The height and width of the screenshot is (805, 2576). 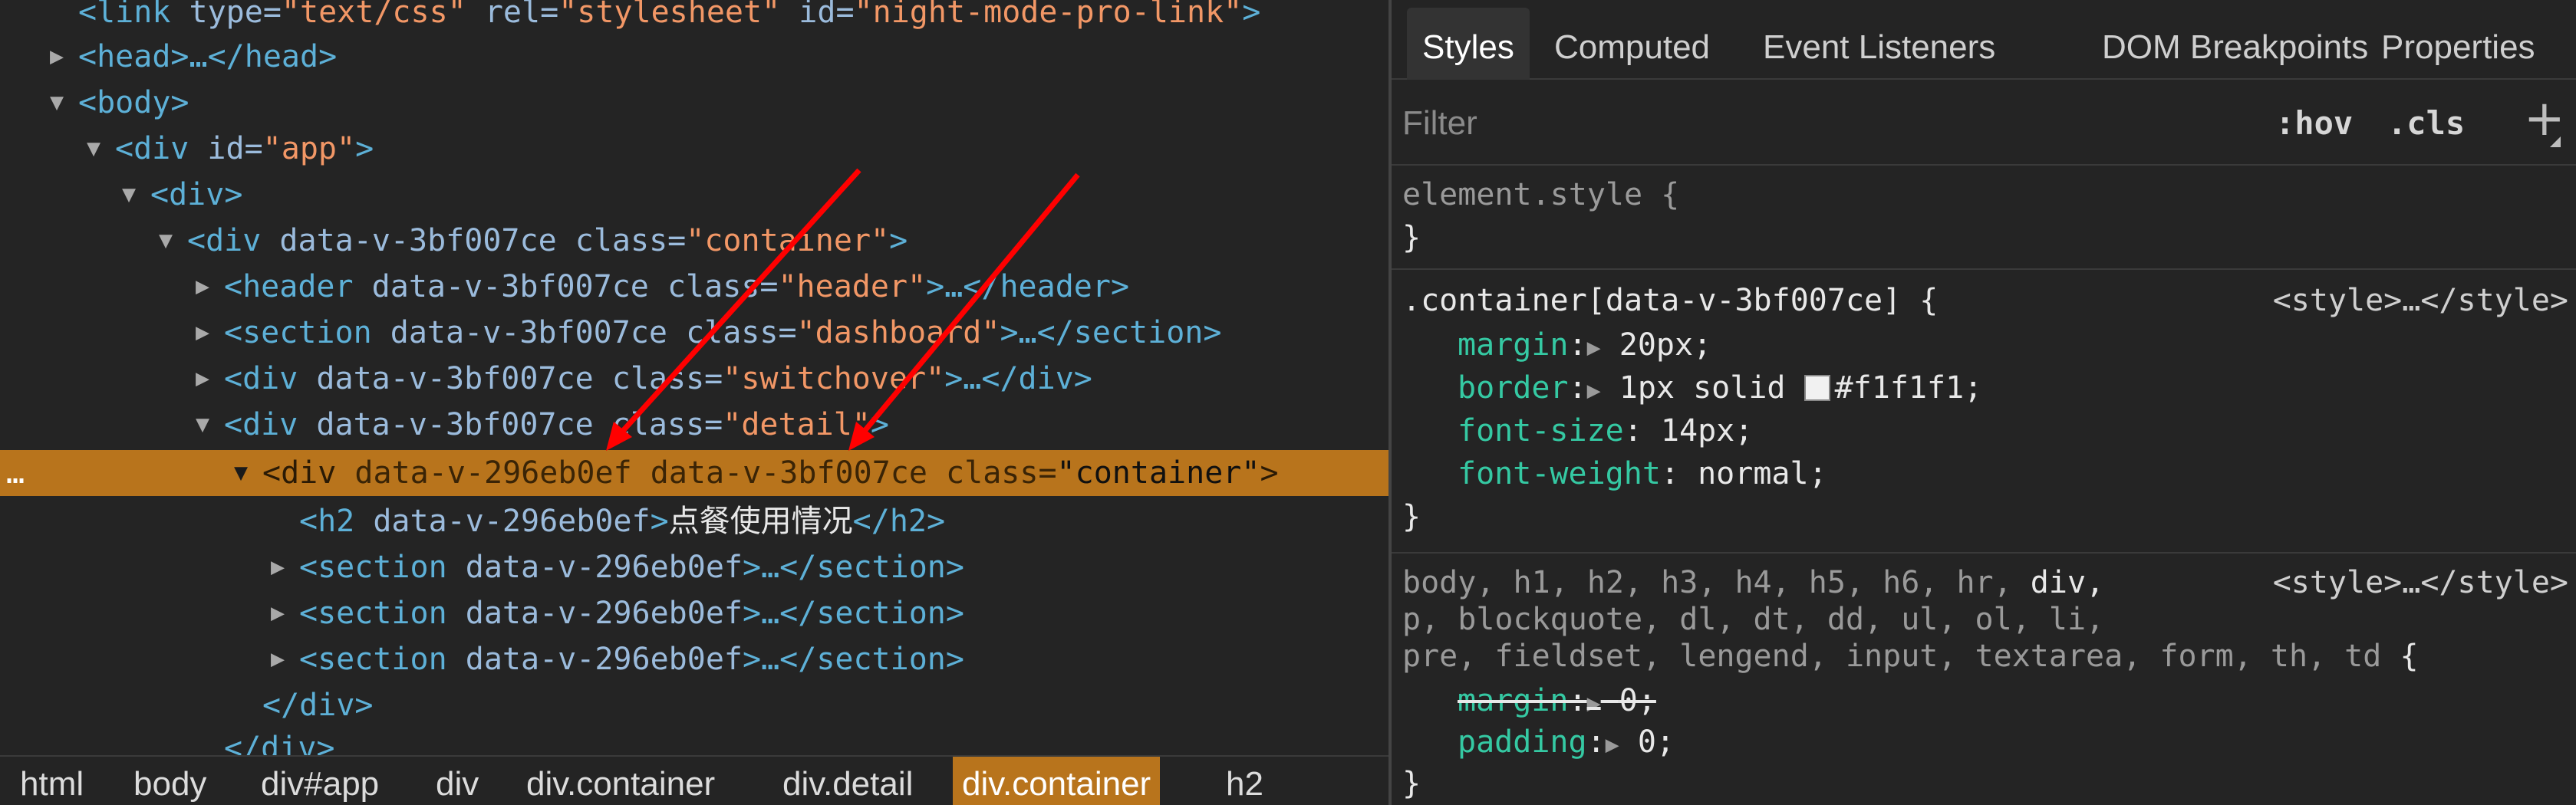 I want to click on plus-menu-corner-icon, so click(x=2555, y=141).